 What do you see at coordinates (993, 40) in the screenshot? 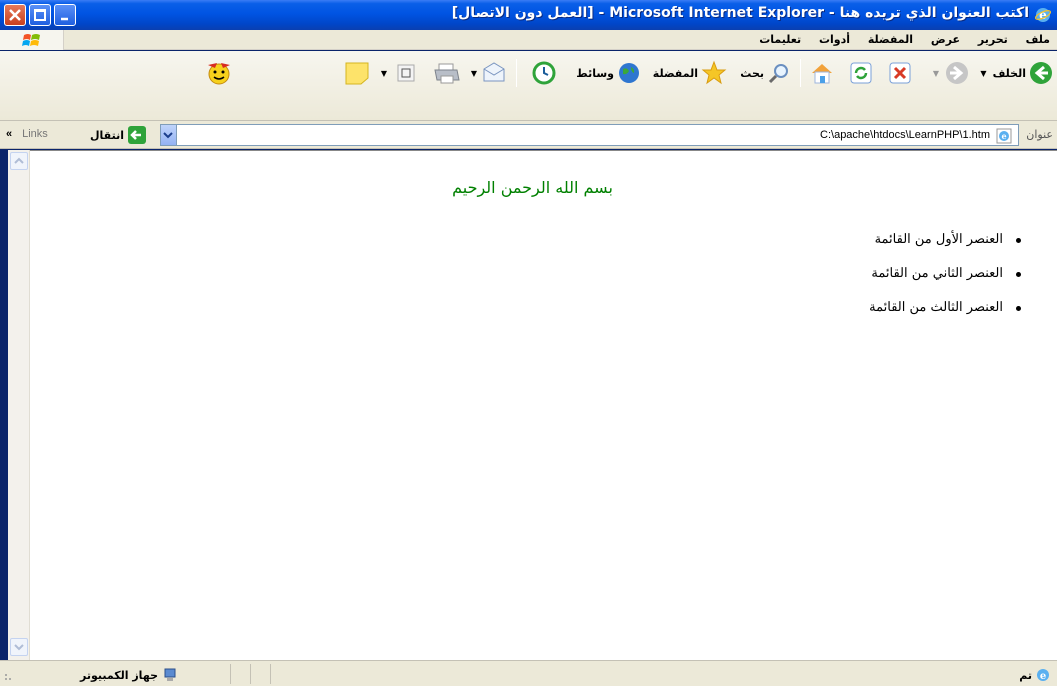
I see `menu-edit: تحرير` at bounding box center [993, 40].